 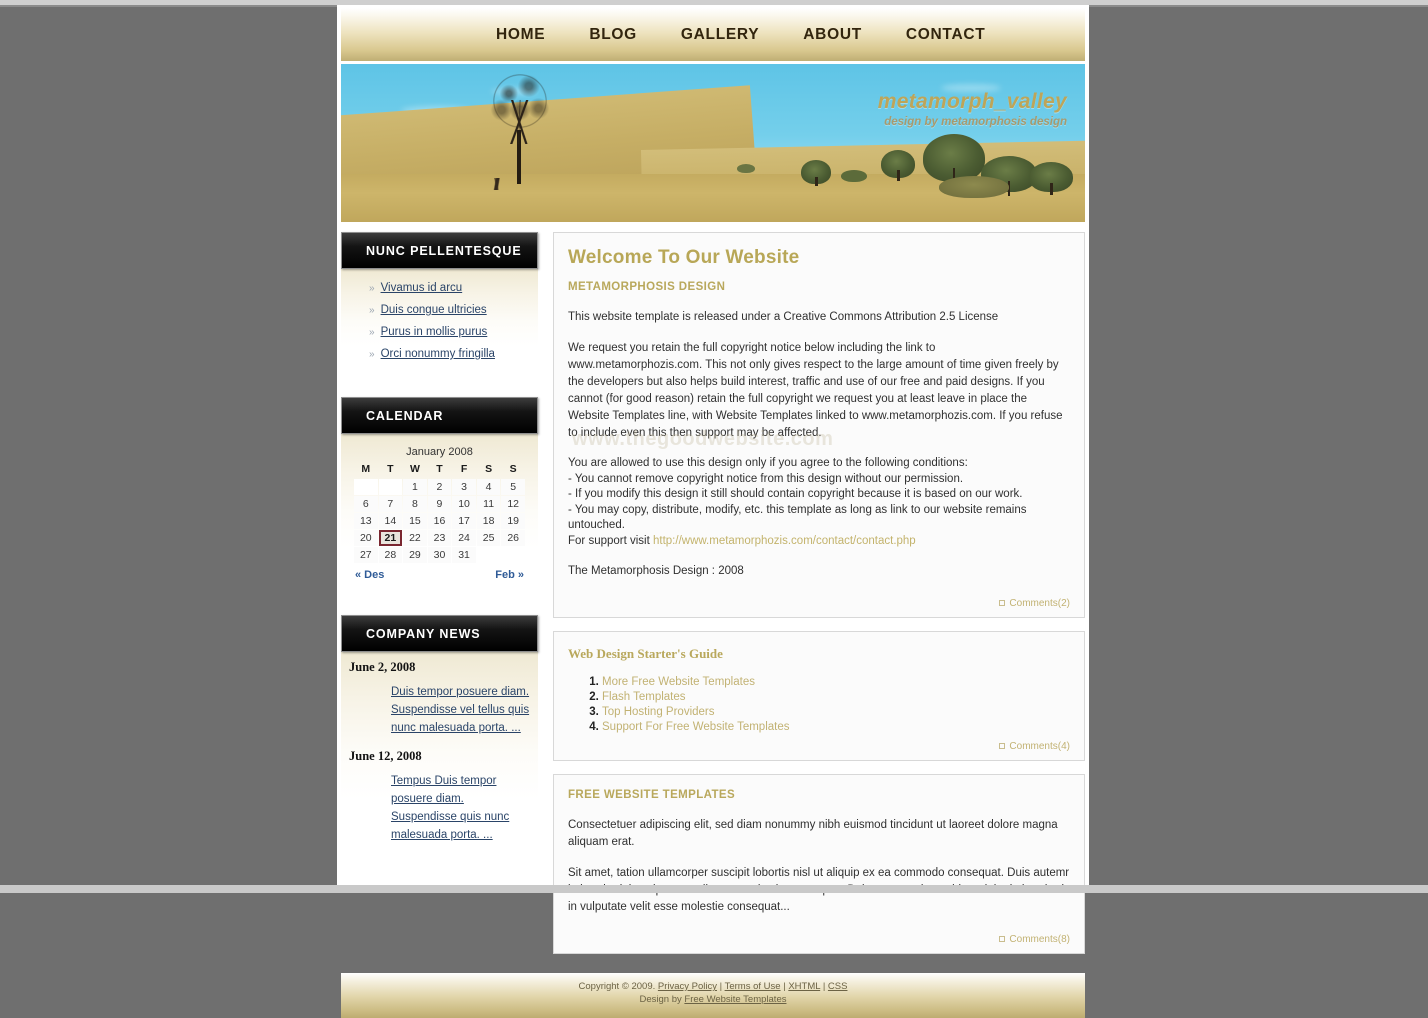 I want to click on weekday-fri: F, so click(x=464, y=469).